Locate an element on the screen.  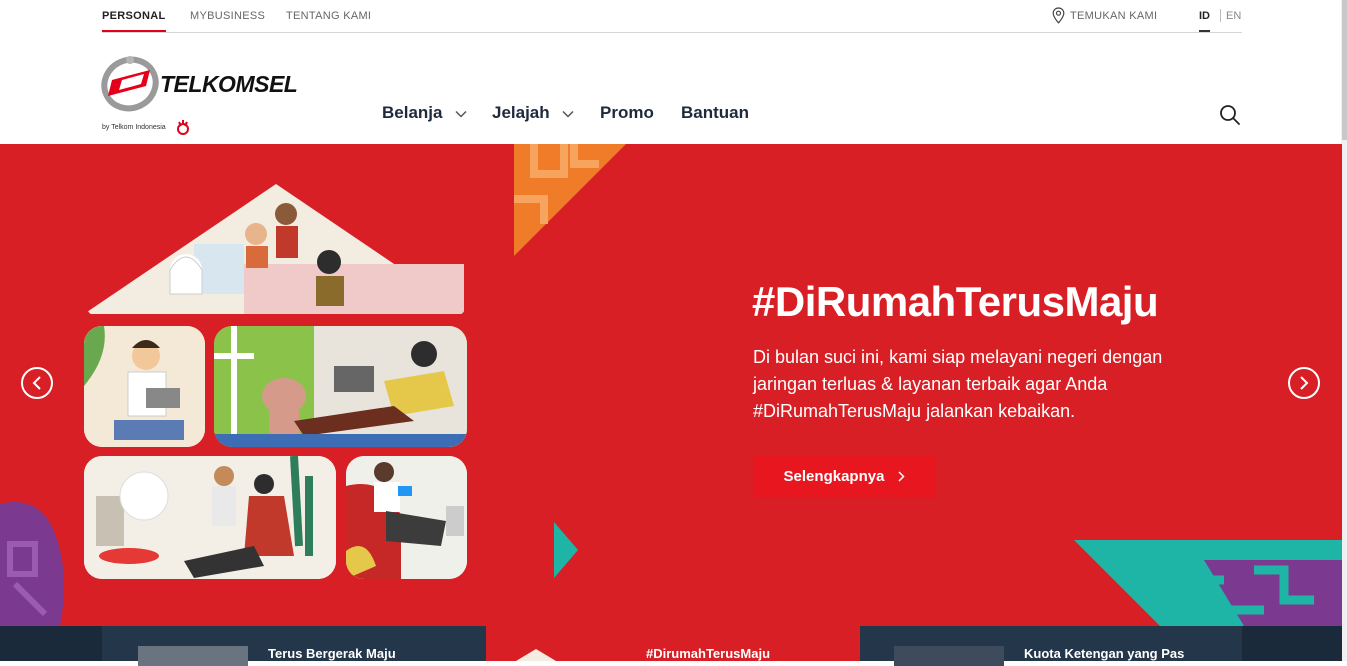
carousel-card-2: #DirumahTerusMaju is located at coordinates (673, 643).